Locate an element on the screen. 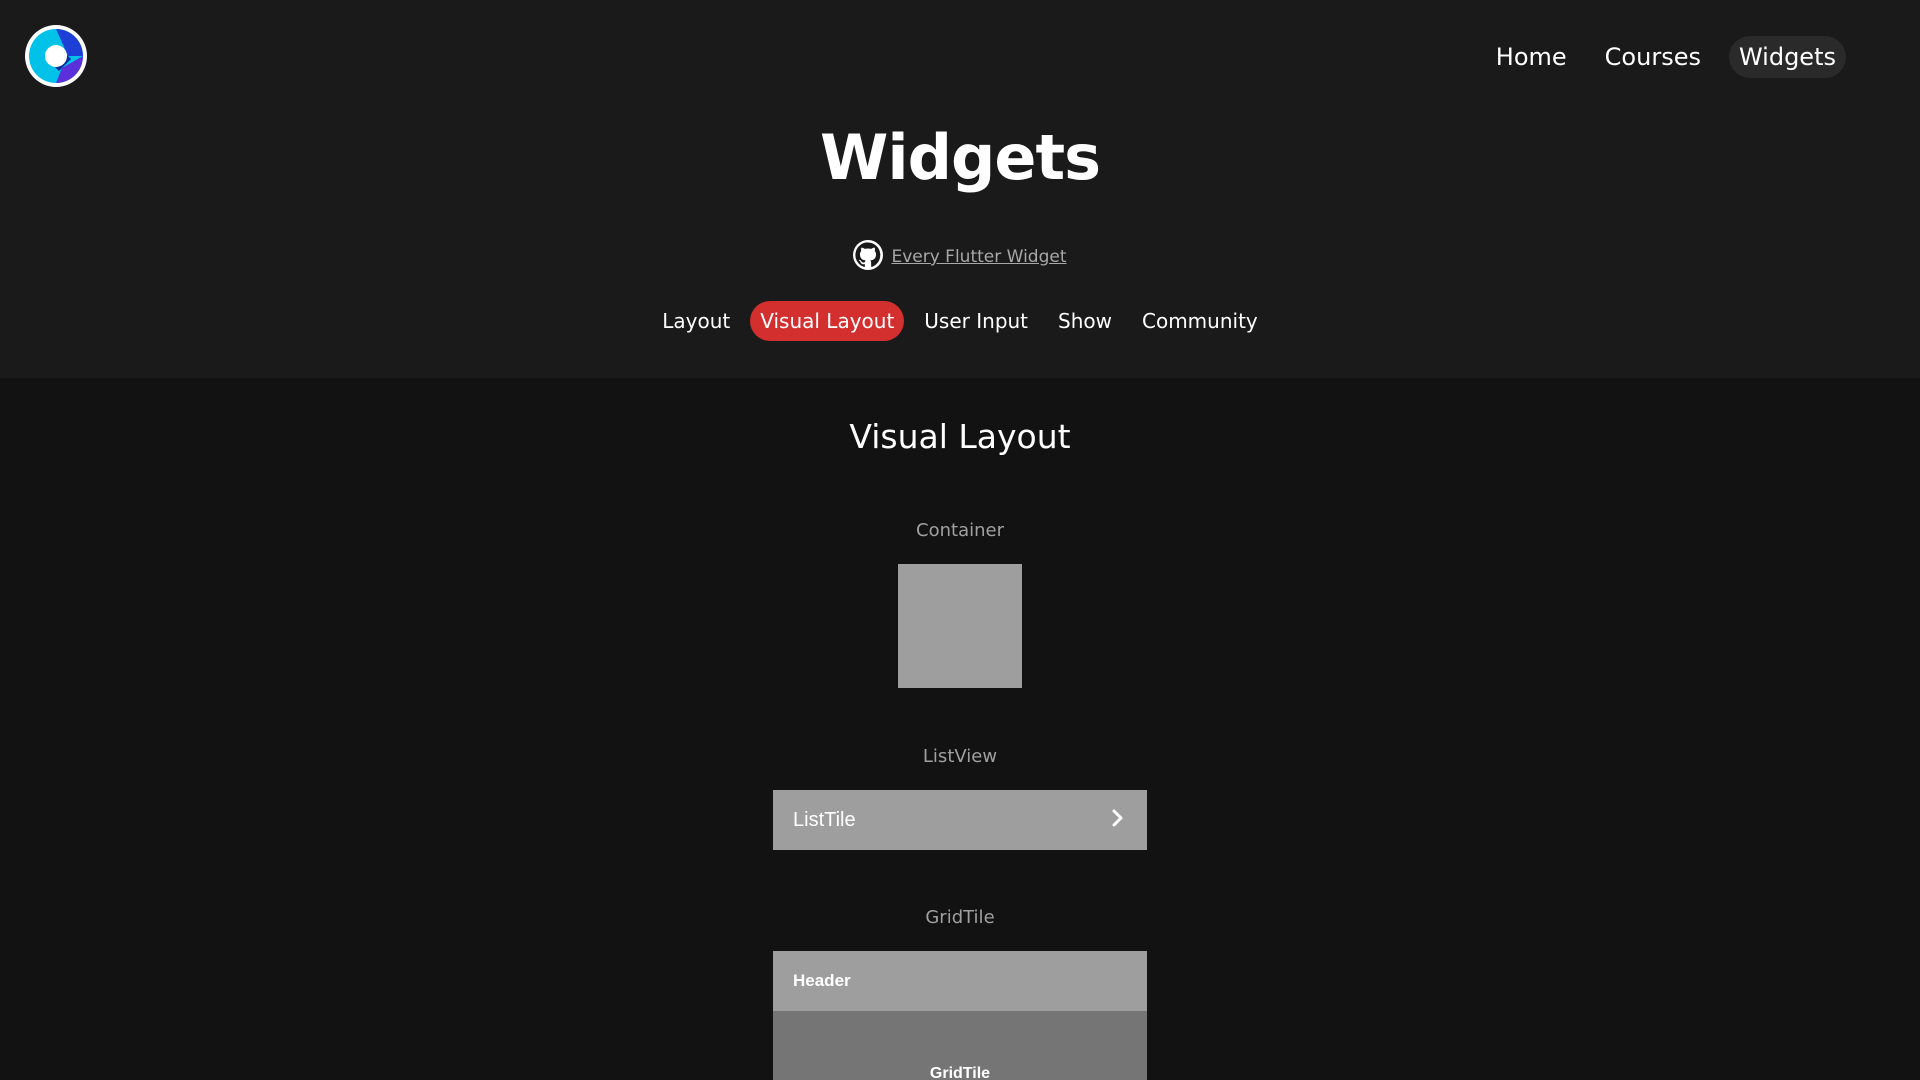  list-tile-title: ListTile is located at coordinates (824, 819).